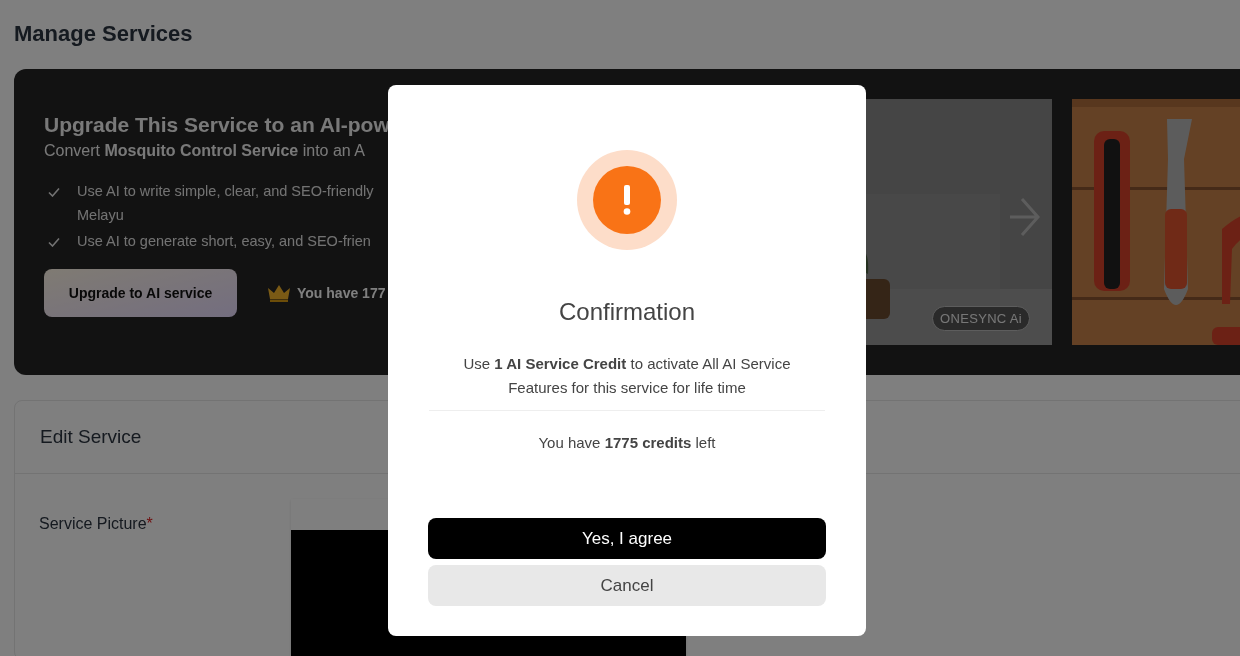 Image resolution: width=1240 pixels, height=656 pixels. Describe the element at coordinates (627, 312) in the screenshot. I see `dialog-title: Confirmation` at that location.